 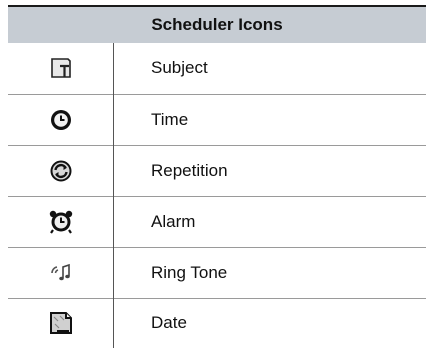 What do you see at coordinates (61, 68) in the screenshot?
I see `subject-icon` at bounding box center [61, 68].